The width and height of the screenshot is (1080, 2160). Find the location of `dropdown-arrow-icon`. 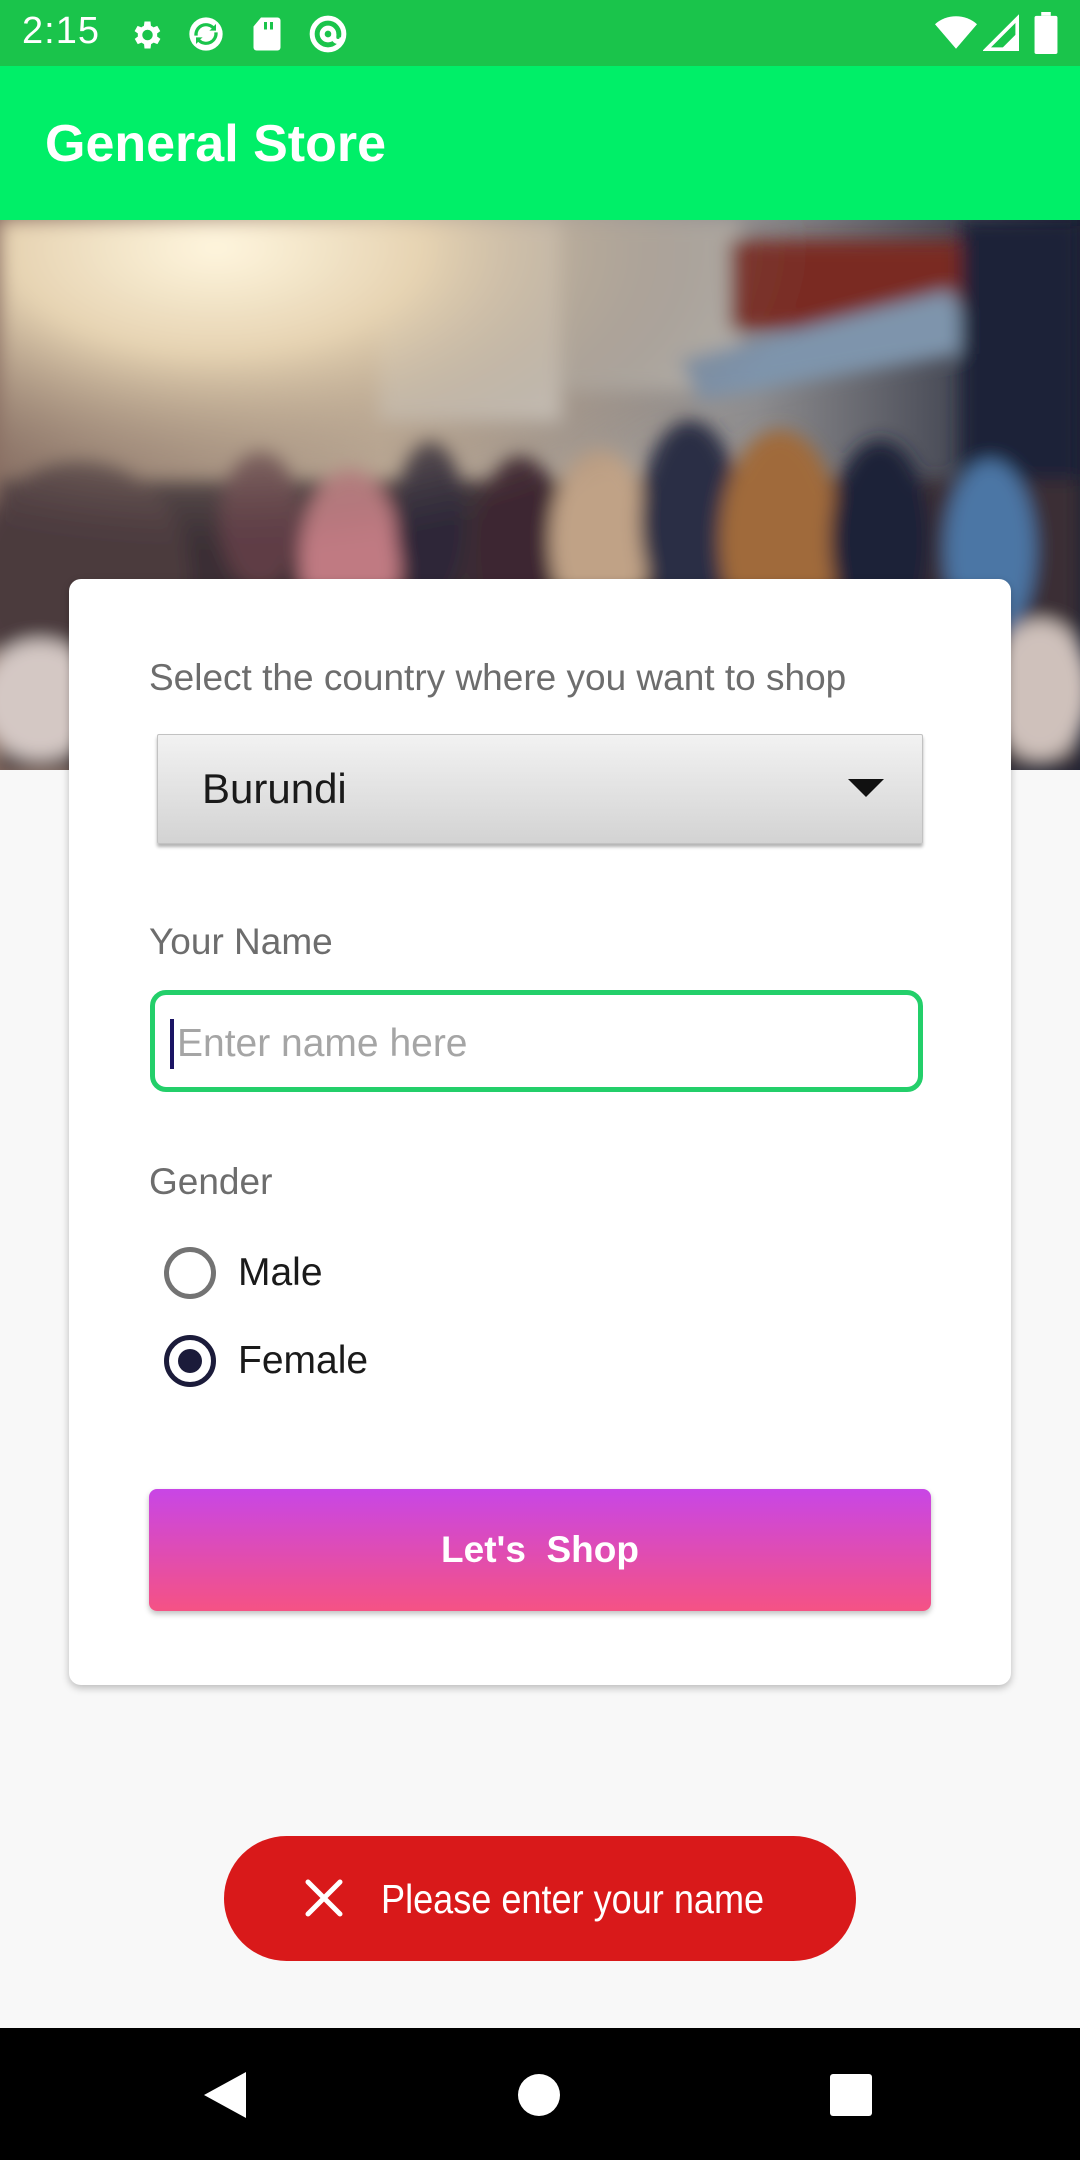

dropdown-arrow-icon is located at coordinates (866, 788).